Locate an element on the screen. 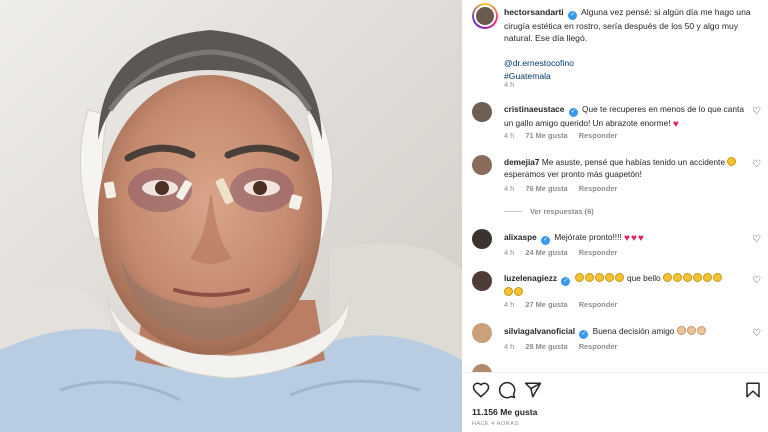 This screenshot has width=768, height=432. comment-meta: 4 h 24 Me gusta Responder is located at coordinates (565, 252).